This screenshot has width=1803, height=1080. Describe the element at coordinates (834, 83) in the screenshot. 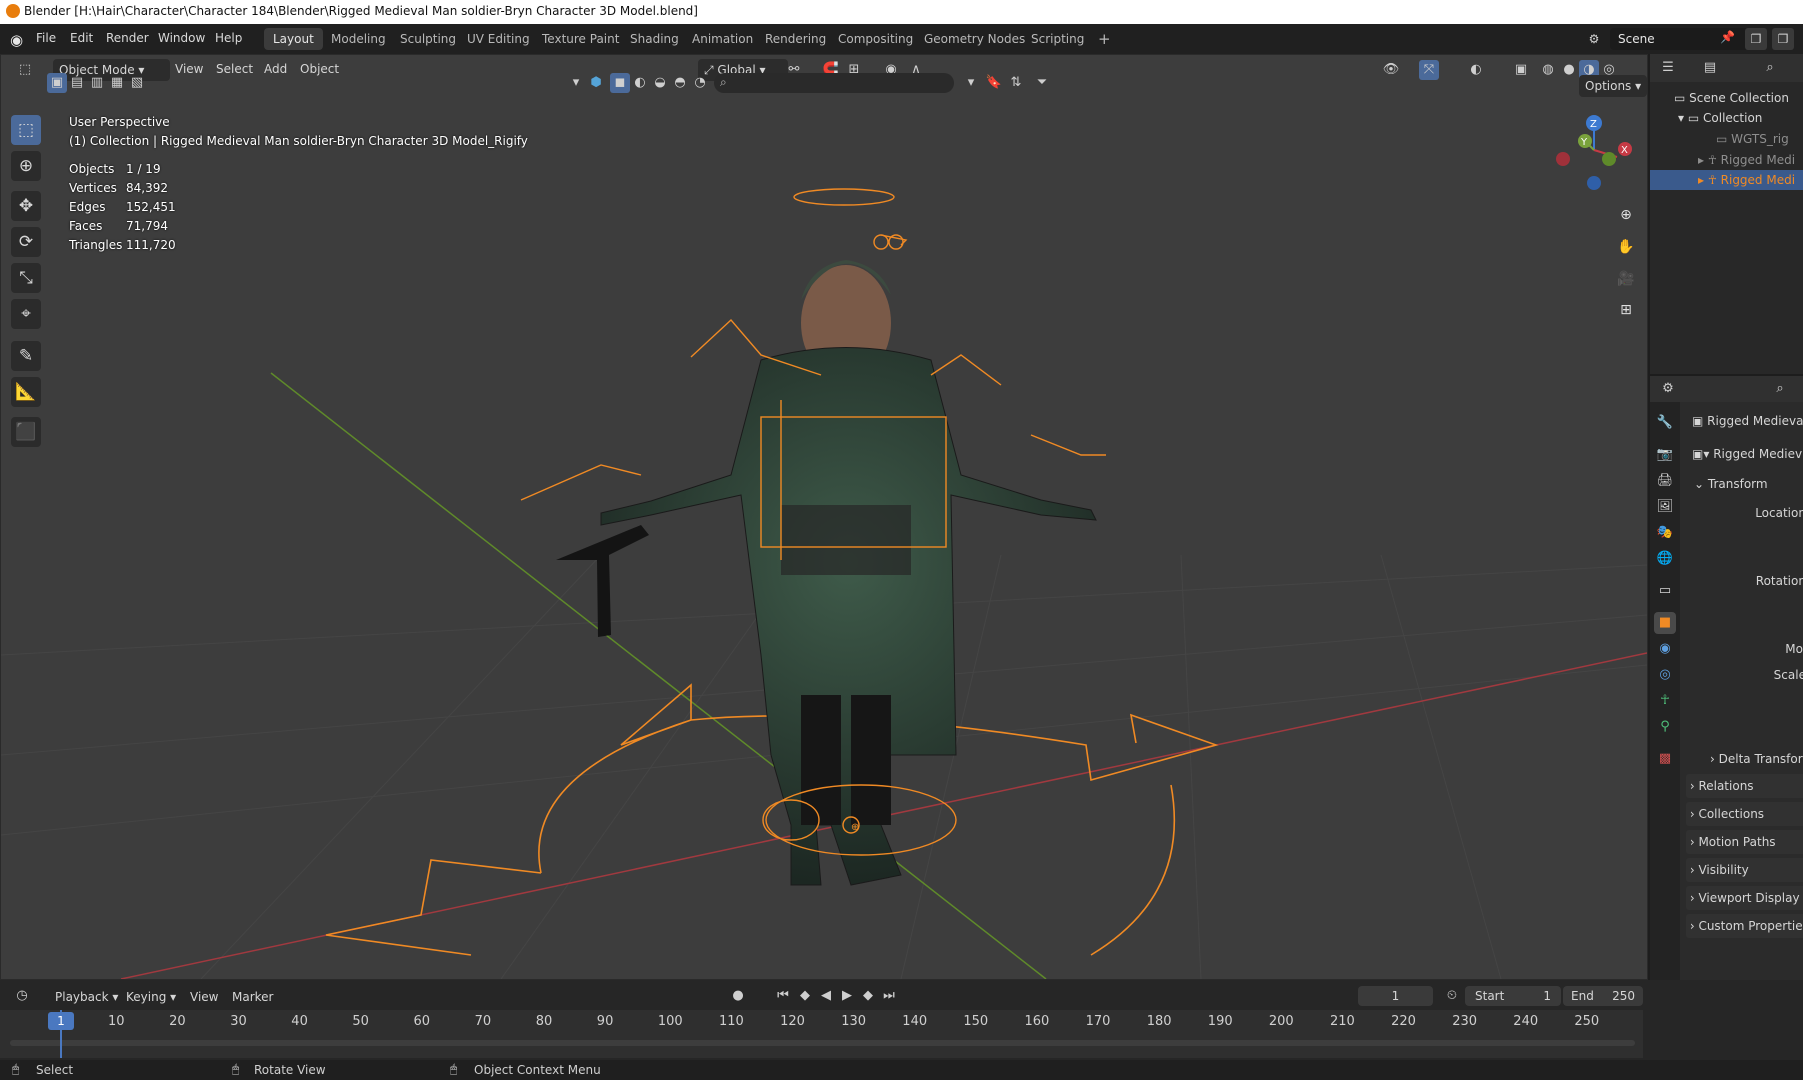

I see `viewport-search-input: ⌕` at that location.